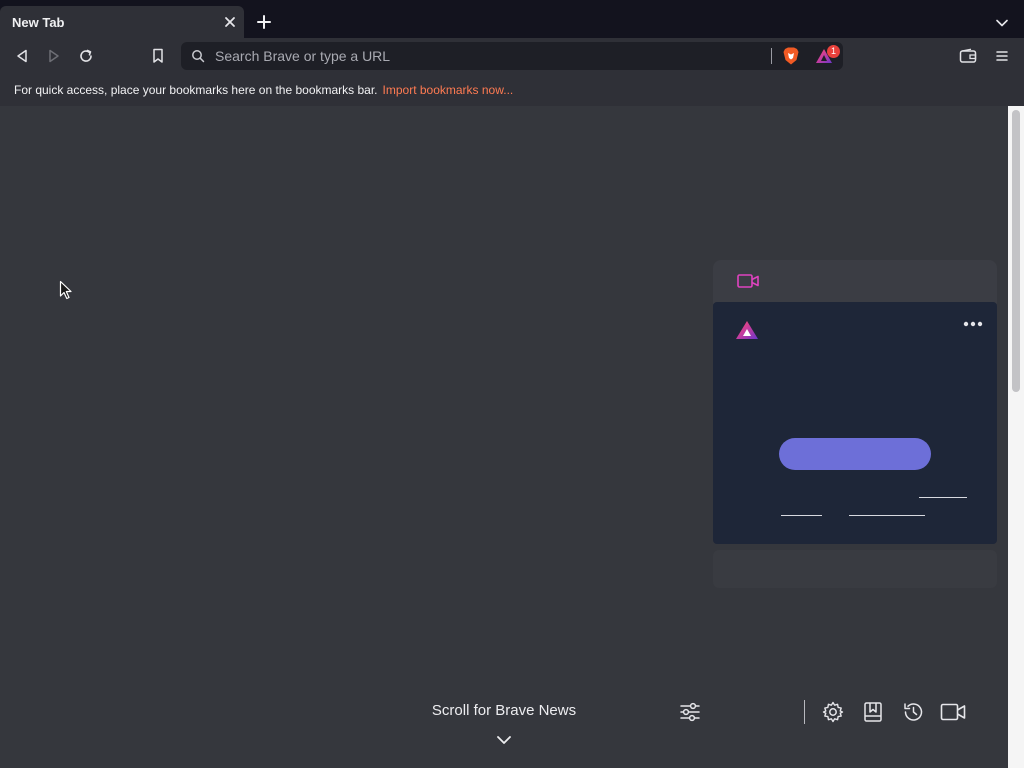 Image resolution: width=1024 pixels, height=768 pixels. I want to click on gear-icon, so click(833, 712).